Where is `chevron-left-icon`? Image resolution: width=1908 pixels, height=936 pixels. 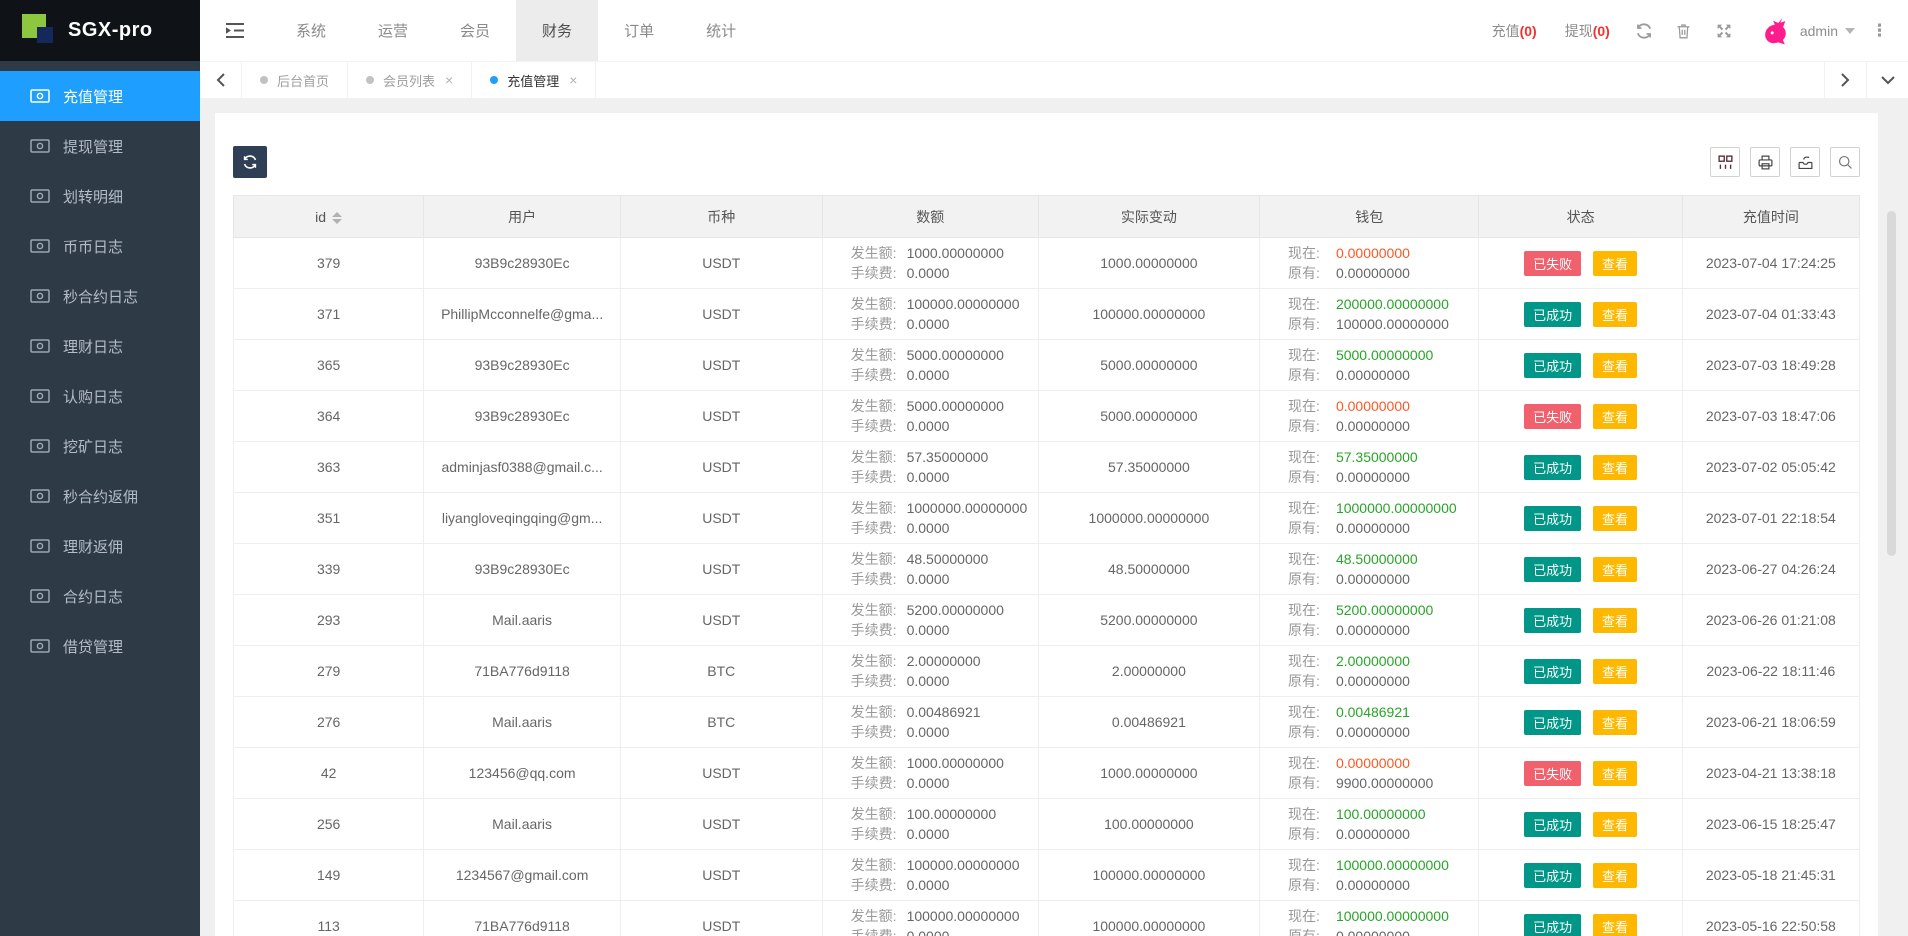
chevron-left-icon is located at coordinates (220, 80).